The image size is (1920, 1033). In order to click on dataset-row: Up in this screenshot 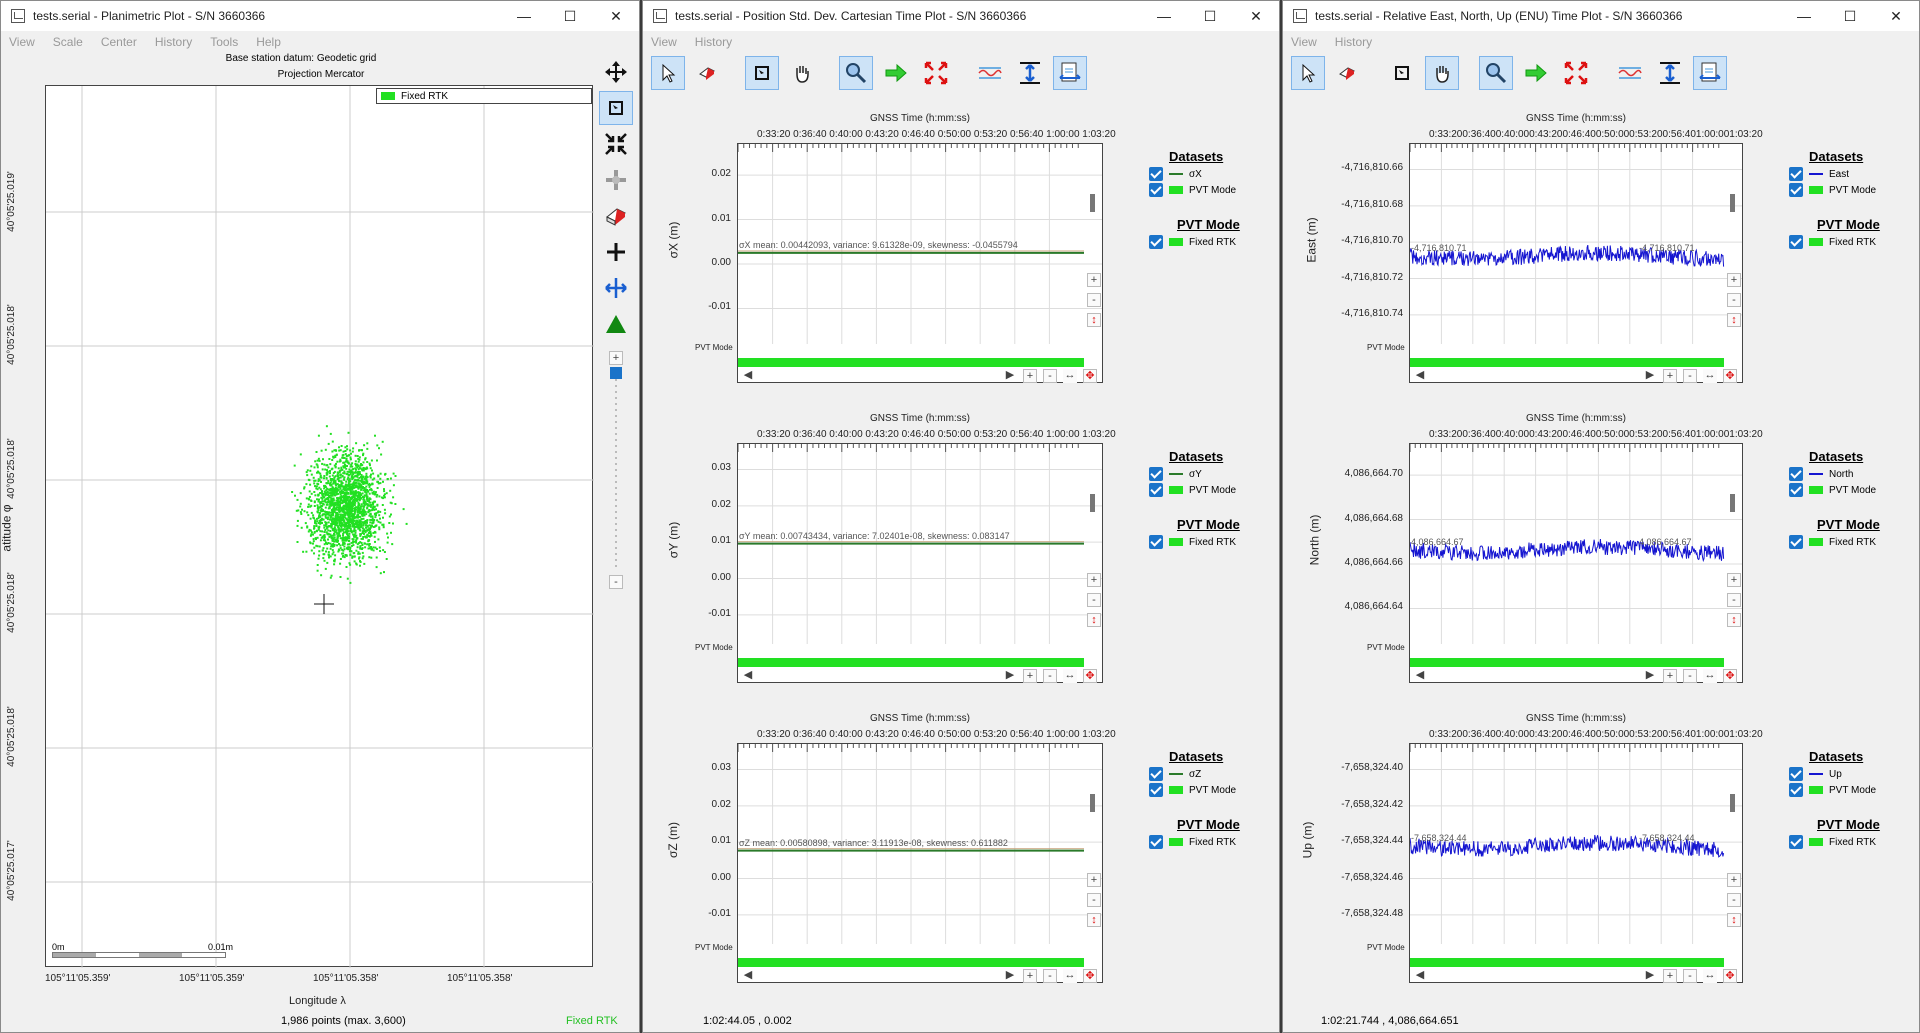, I will do `click(1832, 774)`.